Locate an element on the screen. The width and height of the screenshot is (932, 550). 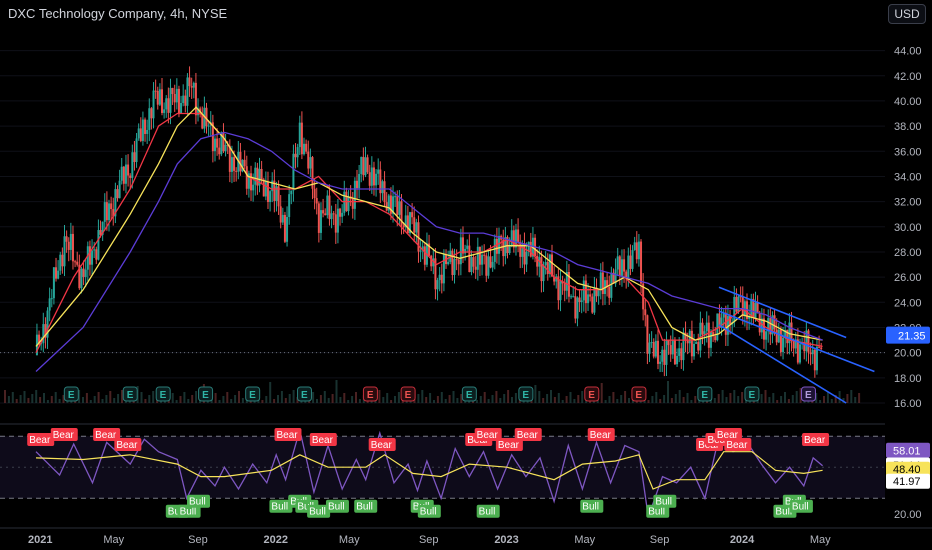
time-tick-label: May is located at coordinates (584, 540).